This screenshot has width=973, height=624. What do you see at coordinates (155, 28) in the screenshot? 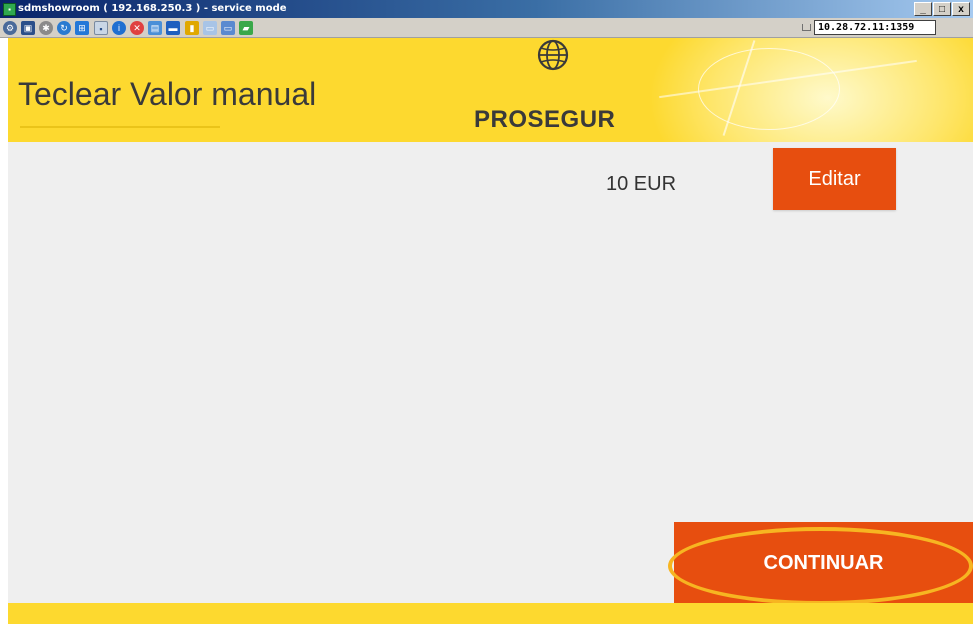
I see `clipboard-icon: ▤` at bounding box center [155, 28].